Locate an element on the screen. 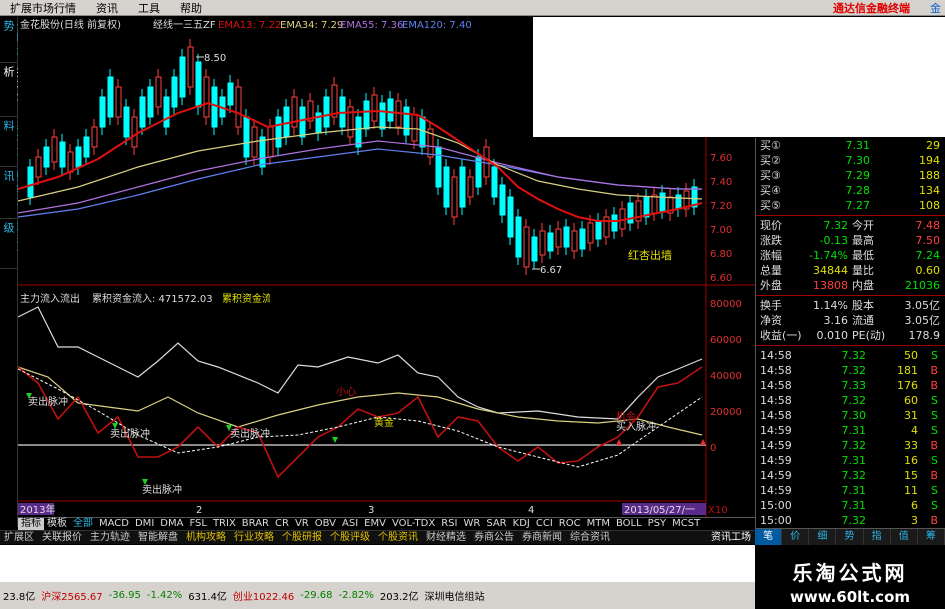  bottom-tab: 智能解盘 is located at coordinates (158, 537).